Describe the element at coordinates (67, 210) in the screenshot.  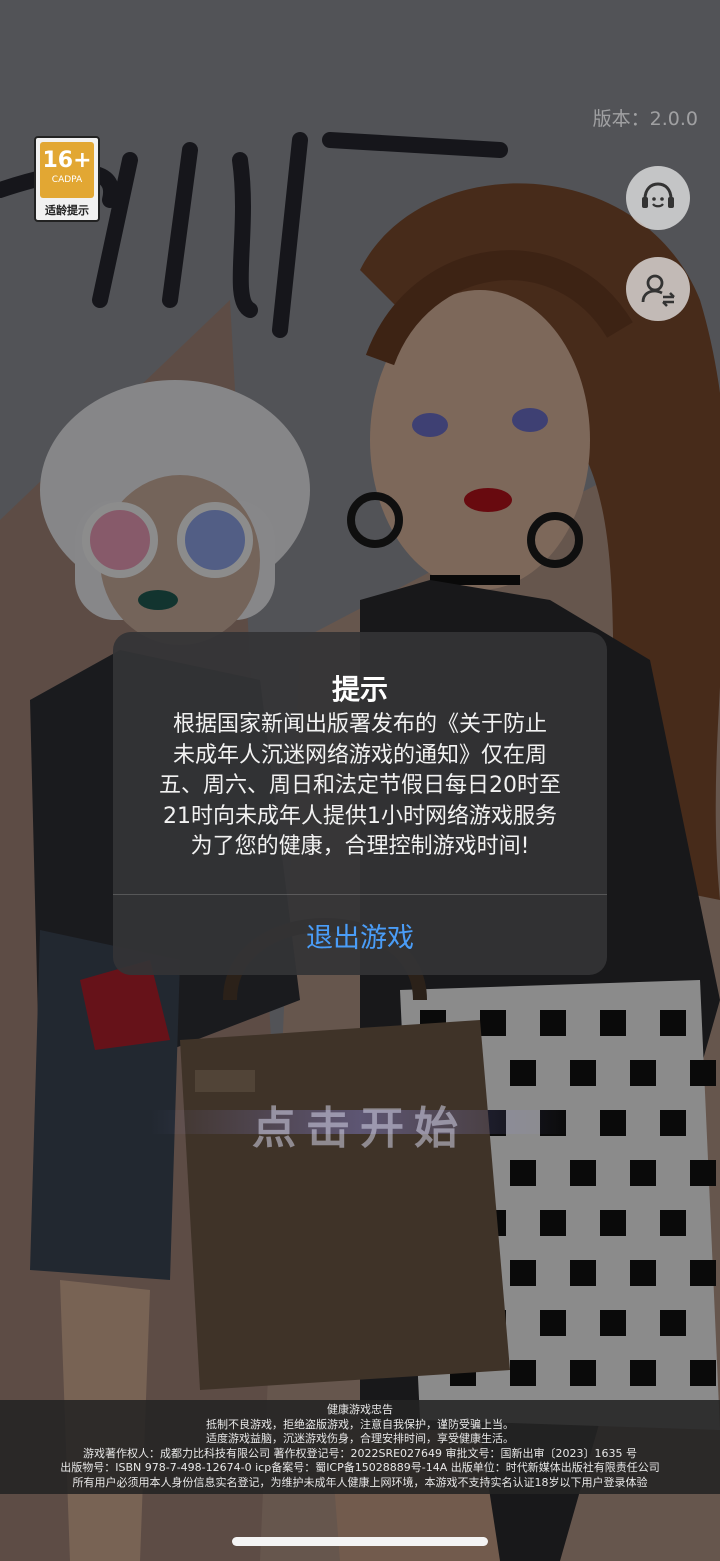
I see `age-rating-label: 适龄提示` at that location.